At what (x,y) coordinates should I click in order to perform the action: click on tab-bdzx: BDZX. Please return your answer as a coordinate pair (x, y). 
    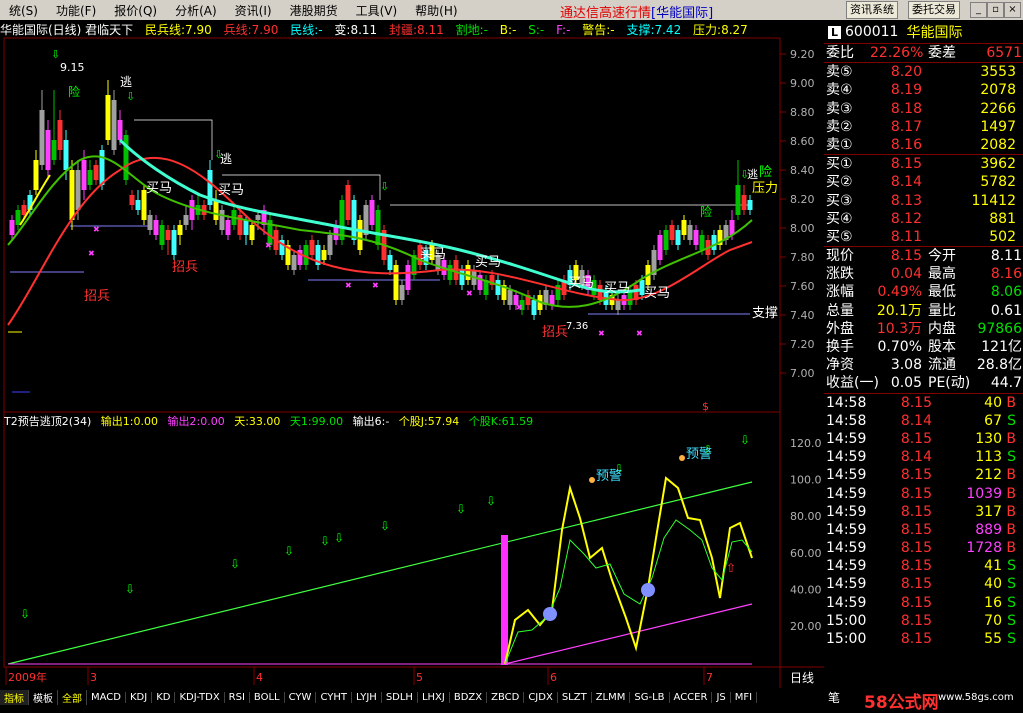
    Looking at the image, I should click on (469, 697).